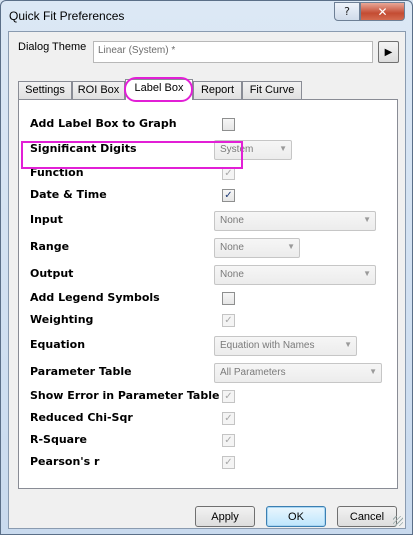 The image size is (413, 535). Describe the element at coordinates (208, 463) in the screenshot. I see `row-pearsons-r: Pearson's r ✓` at that location.